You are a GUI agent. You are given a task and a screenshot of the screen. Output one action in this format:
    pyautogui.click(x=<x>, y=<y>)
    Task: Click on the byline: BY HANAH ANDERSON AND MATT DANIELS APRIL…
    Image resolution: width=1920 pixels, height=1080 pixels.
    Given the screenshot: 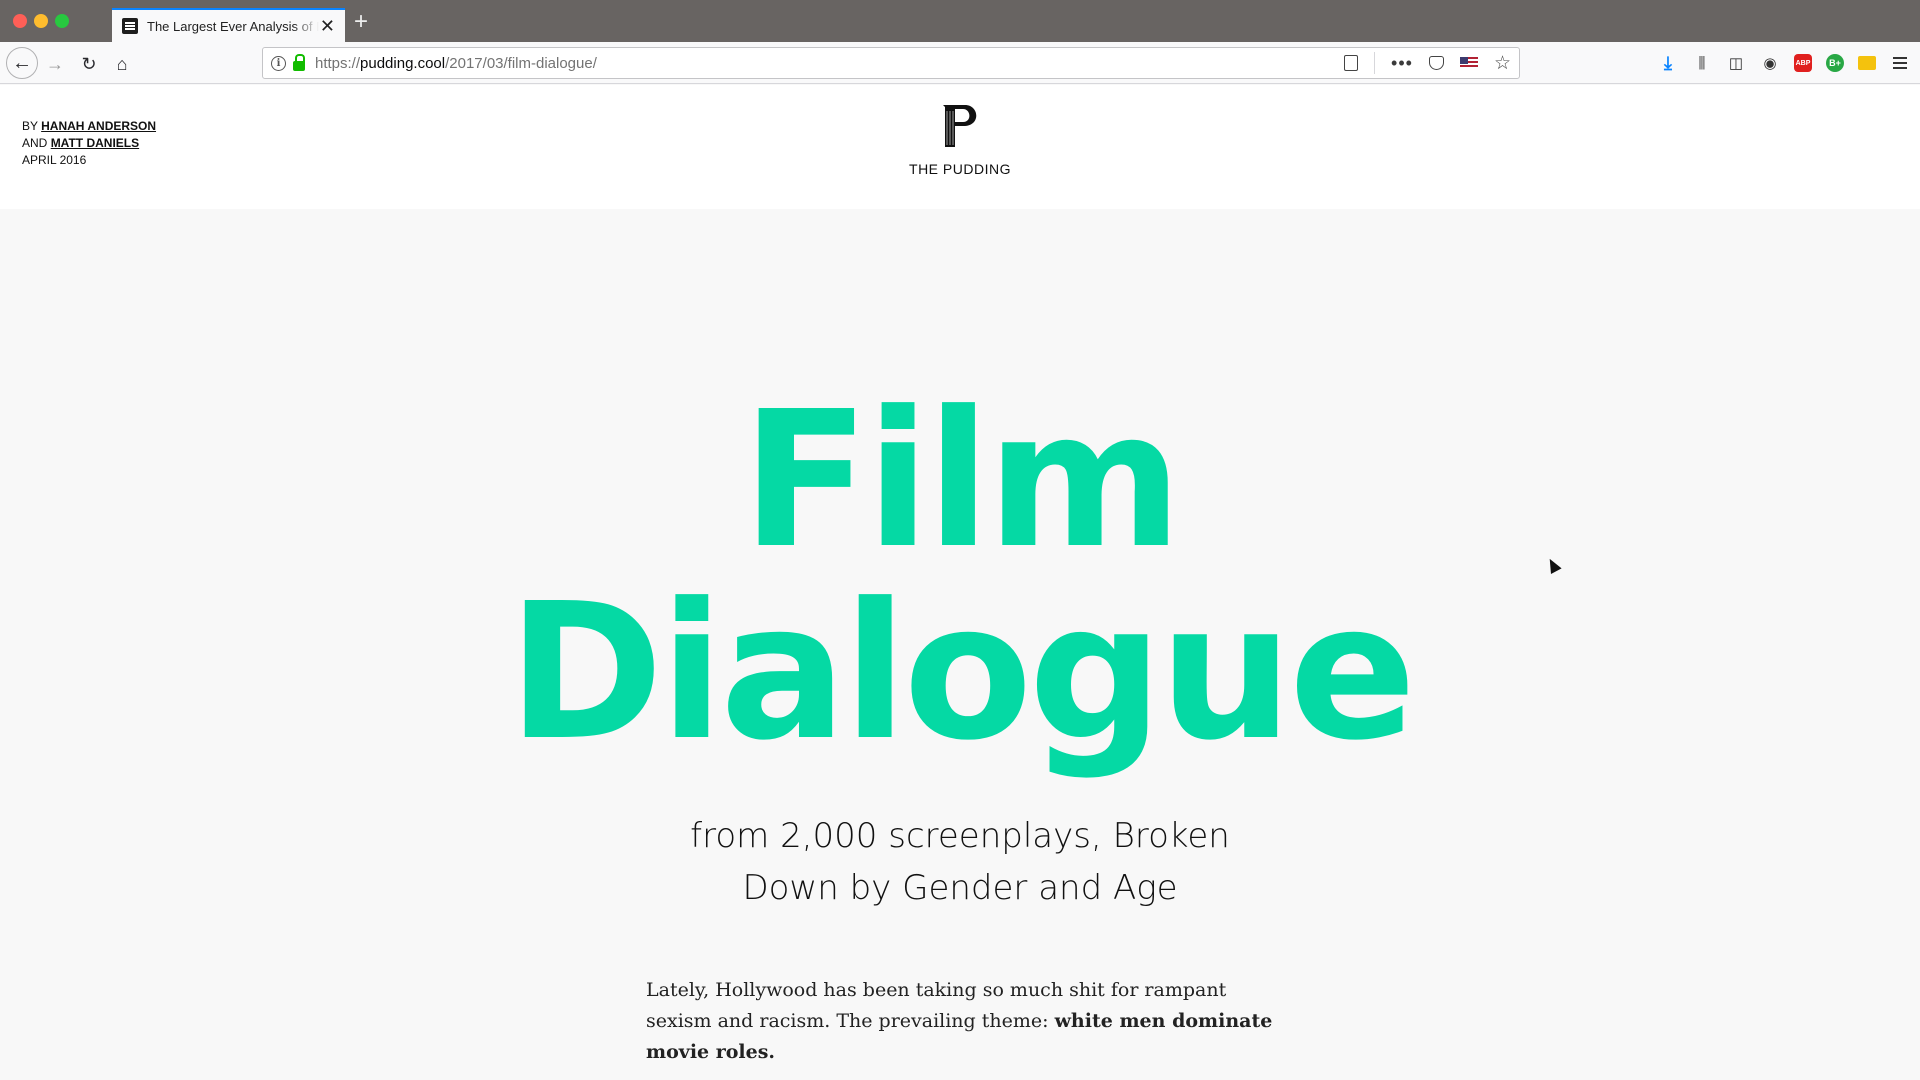 What is the action you would take?
    pyautogui.click(x=89, y=143)
    